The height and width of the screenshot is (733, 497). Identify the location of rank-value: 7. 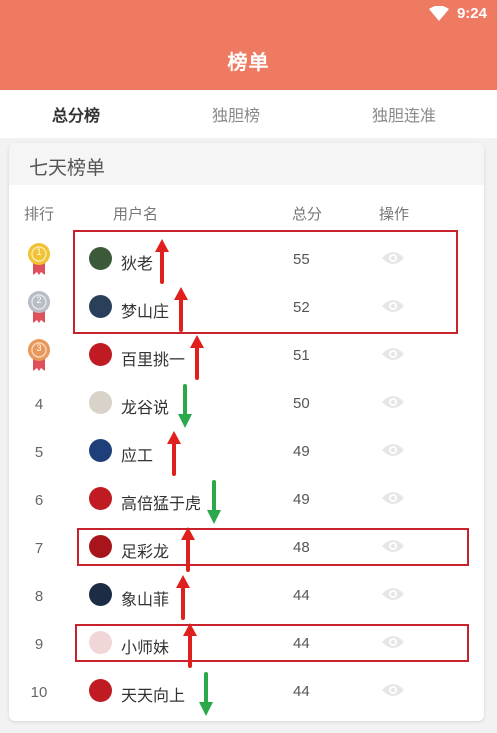
(39, 548).